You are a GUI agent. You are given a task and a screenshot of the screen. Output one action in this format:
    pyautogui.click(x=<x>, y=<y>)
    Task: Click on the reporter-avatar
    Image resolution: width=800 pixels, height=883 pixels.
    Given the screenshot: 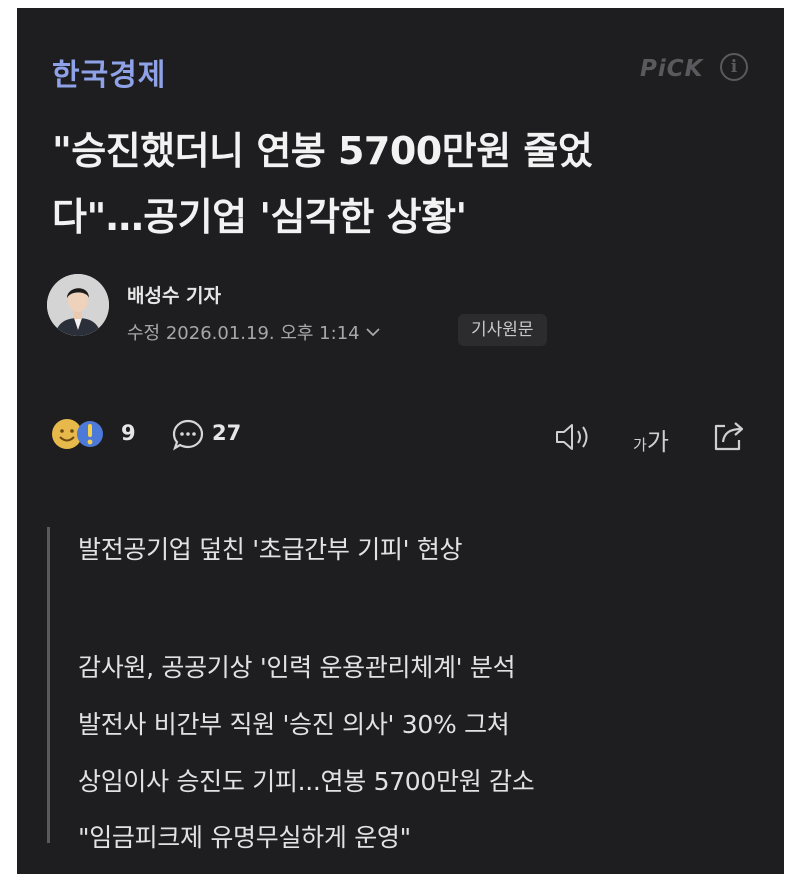 What is the action you would take?
    pyautogui.click(x=78, y=305)
    